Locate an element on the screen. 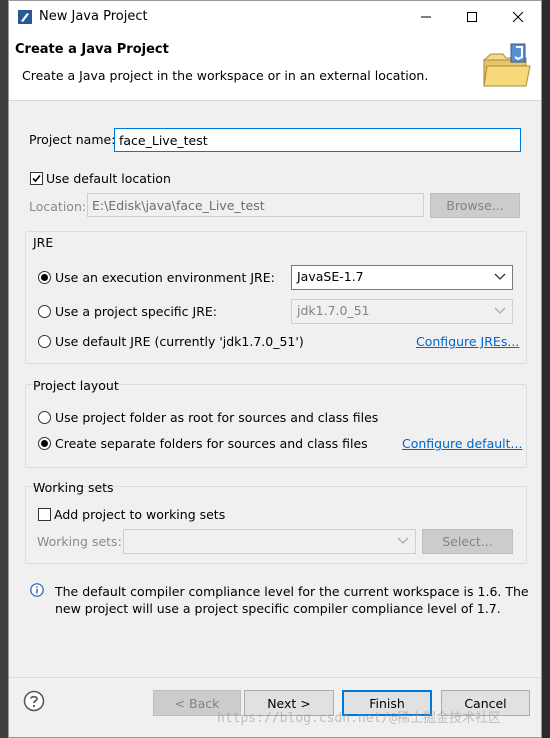 This screenshot has height=738, width=550. add-to-working-sets-label: Add project to working sets is located at coordinates (140, 514).